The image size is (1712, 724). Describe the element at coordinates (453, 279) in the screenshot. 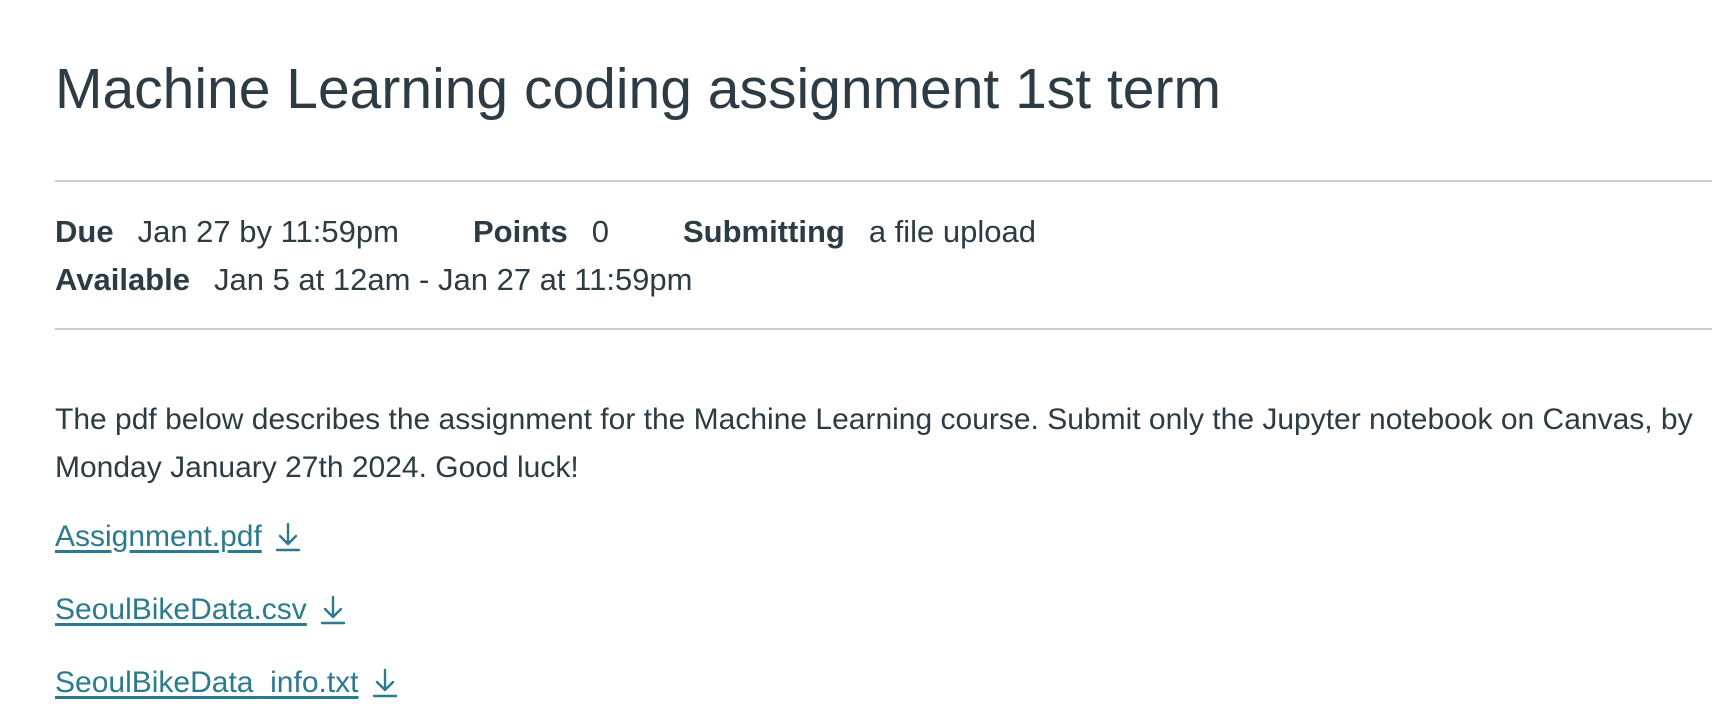

I see `available-value: Jan 5 at 12am - Jan 27 at 11:59pm` at that location.